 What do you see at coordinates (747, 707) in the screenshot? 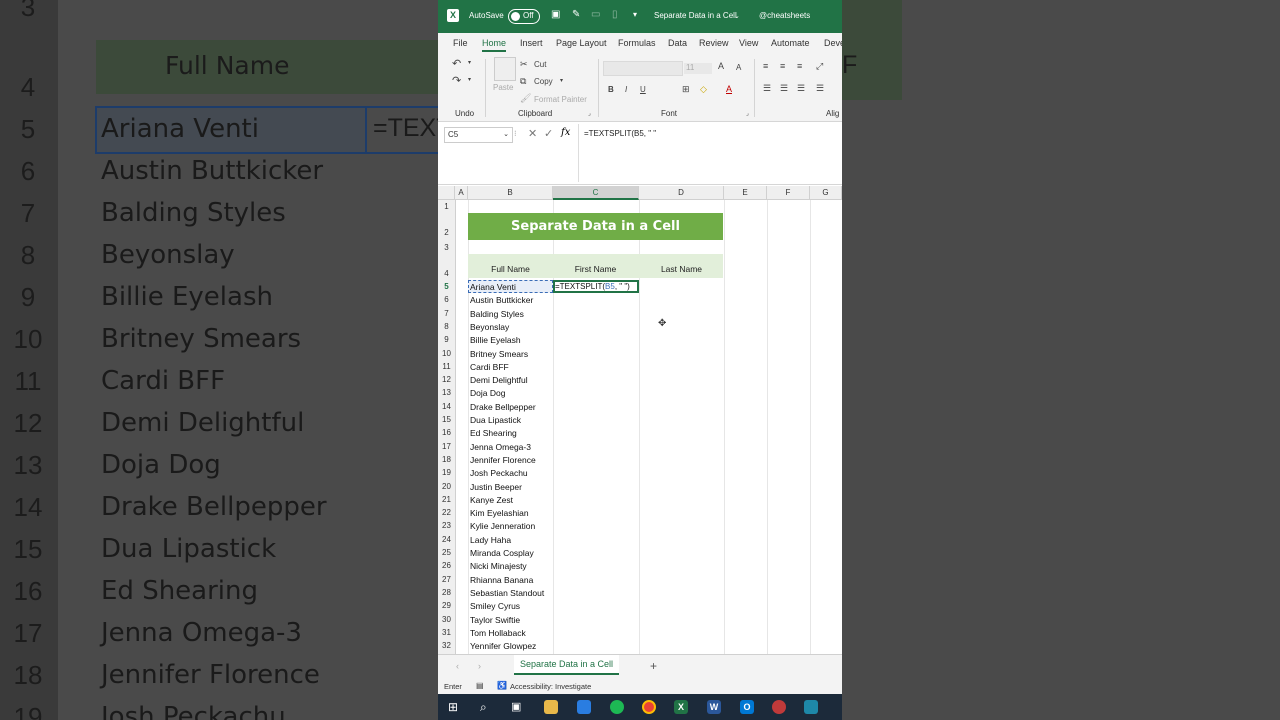
I see `outlook-icon: O` at bounding box center [747, 707].